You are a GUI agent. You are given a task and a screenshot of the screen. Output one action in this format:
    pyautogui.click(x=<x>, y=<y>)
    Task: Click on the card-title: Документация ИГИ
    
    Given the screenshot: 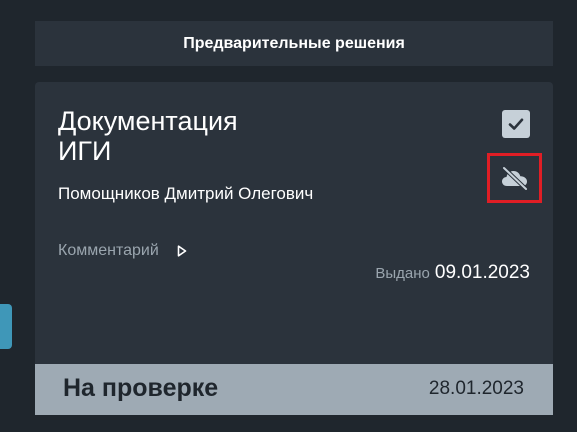 What is the action you would take?
    pyautogui.click(x=208, y=136)
    